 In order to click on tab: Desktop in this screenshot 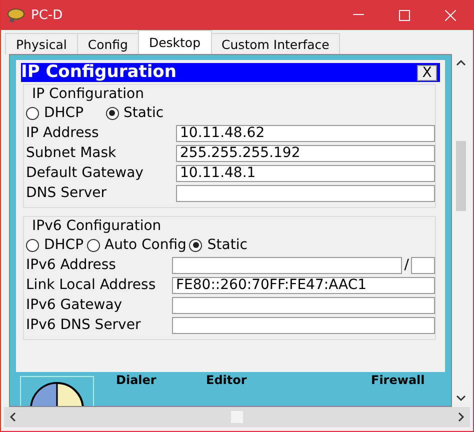, I will do `click(175, 42)`.